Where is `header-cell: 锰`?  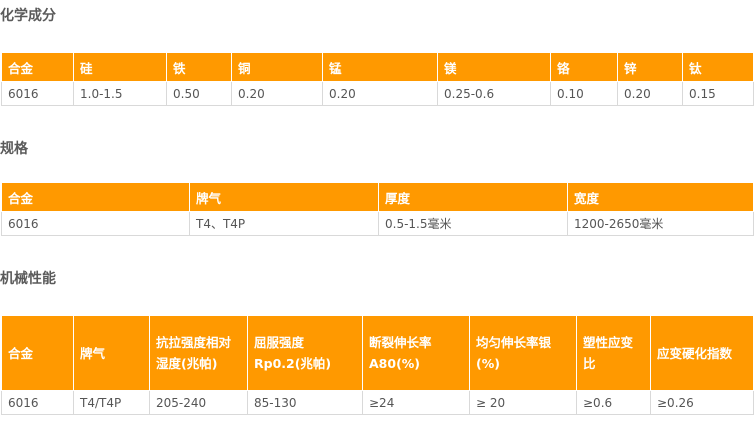 header-cell: 锰 is located at coordinates (380, 67).